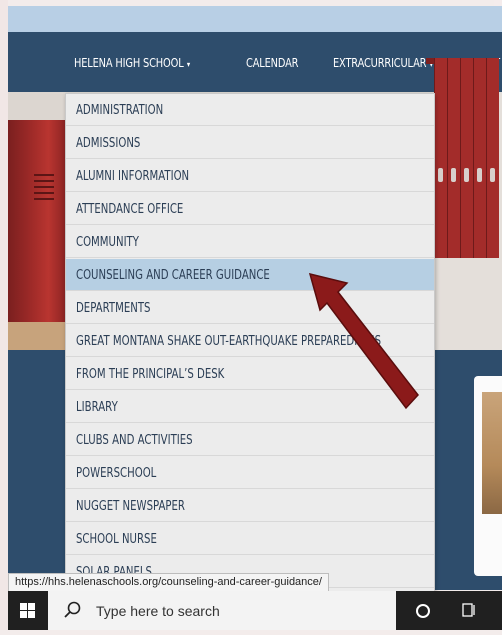 The width and height of the screenshot is (502, 635). Describe the element at coordinates (250, 242) in the screenshot. I see `menu-item-community: COMMUNITY` at that location.